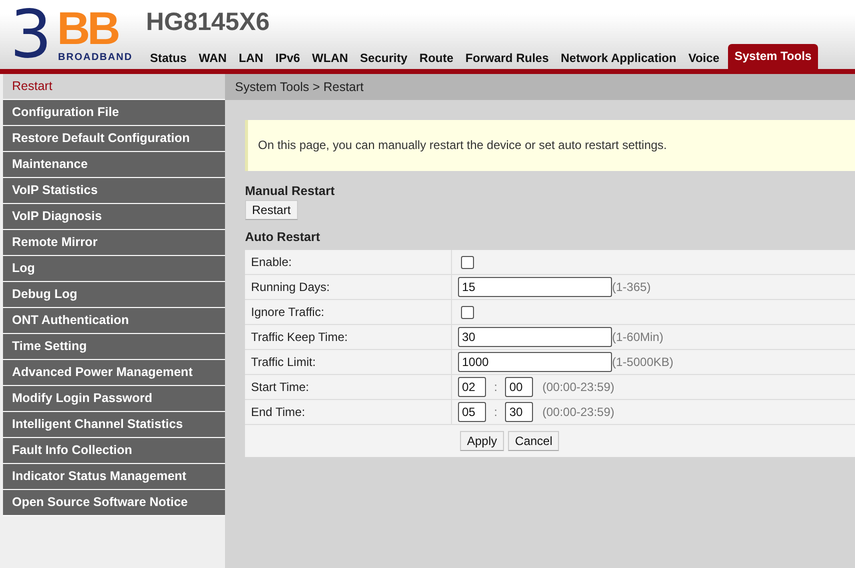 The height and width of the screenshot is (568, 855). I want to click on nav-tab: Network Application, so click(618, 58).